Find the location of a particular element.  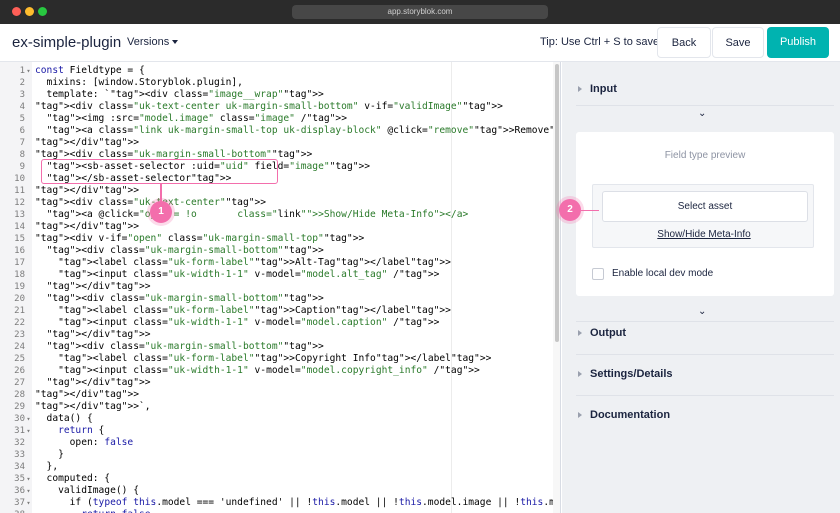

section-output-label: Output is located at coordinates (608, 333).